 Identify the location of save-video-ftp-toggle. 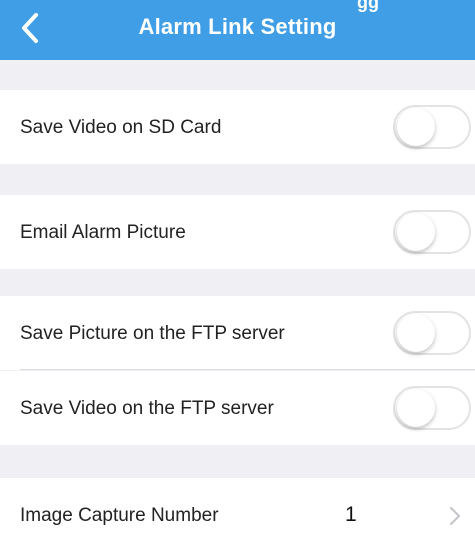
(432, 408).